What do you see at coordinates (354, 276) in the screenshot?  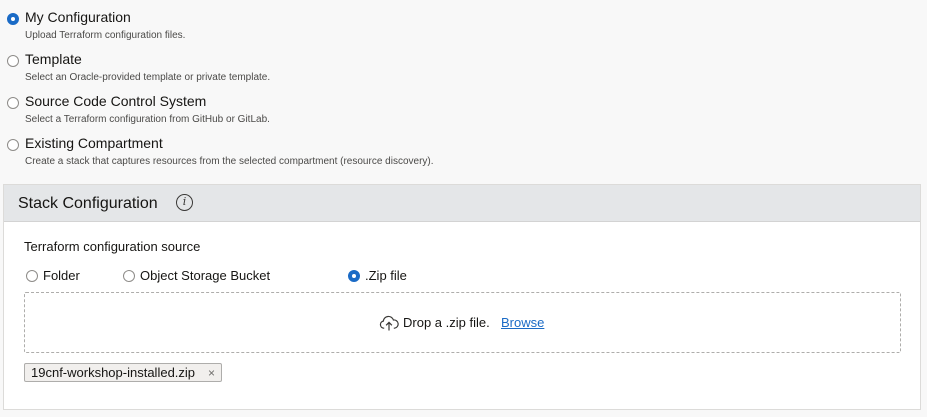 I see `radio-zip-file` at bounding box center [354, 276].